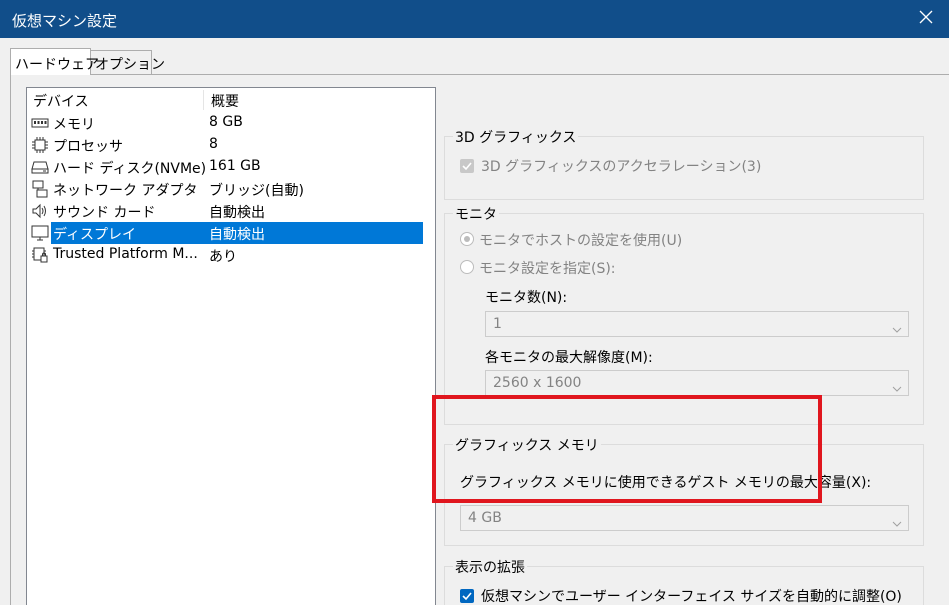 This screenshot has width=949, height=605. I want to click on title-bar: 仮想マシン設定, so click(474, 19).